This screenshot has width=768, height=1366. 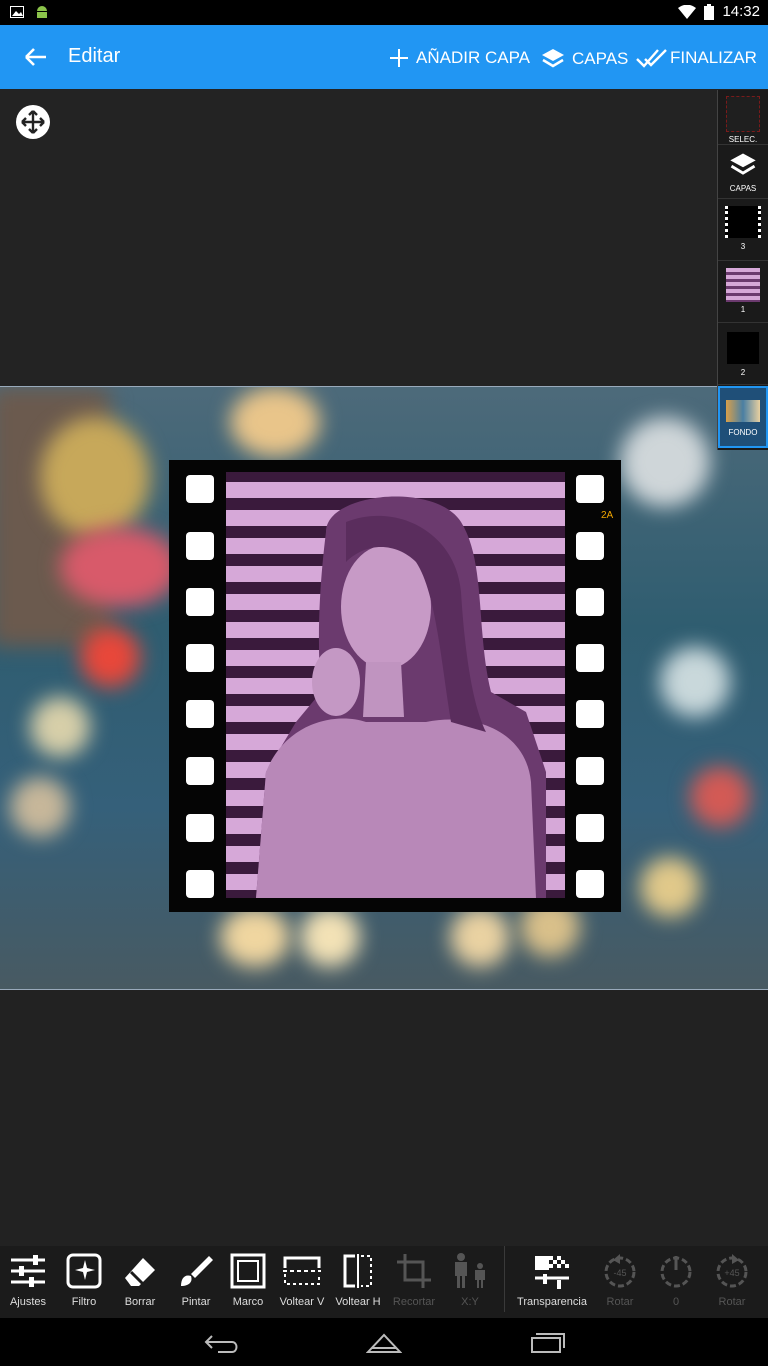 What do you see at coordinates (743, 417) in the screenshot?
I see `layer-item-background: FONDO` at bounding box center [743, 417].